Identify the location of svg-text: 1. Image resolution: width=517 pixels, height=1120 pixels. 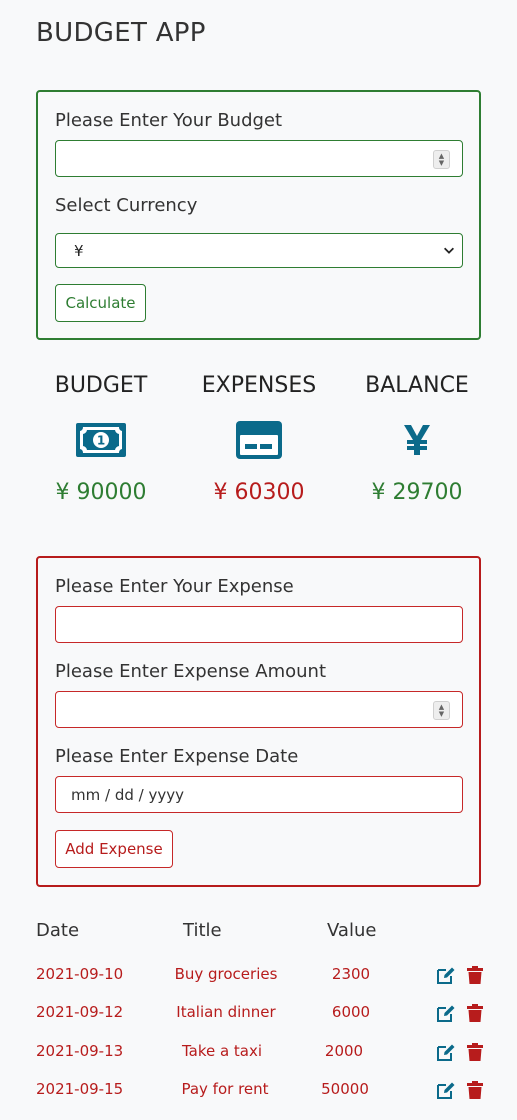
(101, 441).